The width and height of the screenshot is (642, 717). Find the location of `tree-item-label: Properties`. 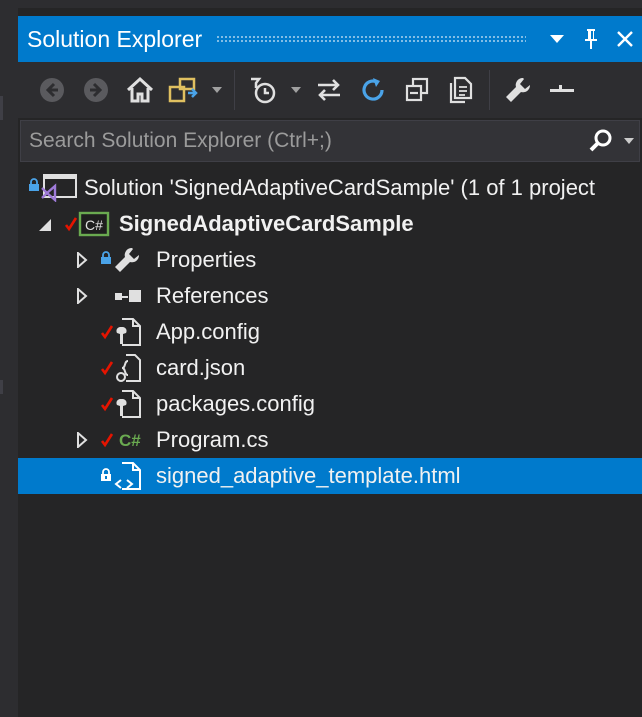

tree-item-label: Properties is located at coordinates (206, 259).